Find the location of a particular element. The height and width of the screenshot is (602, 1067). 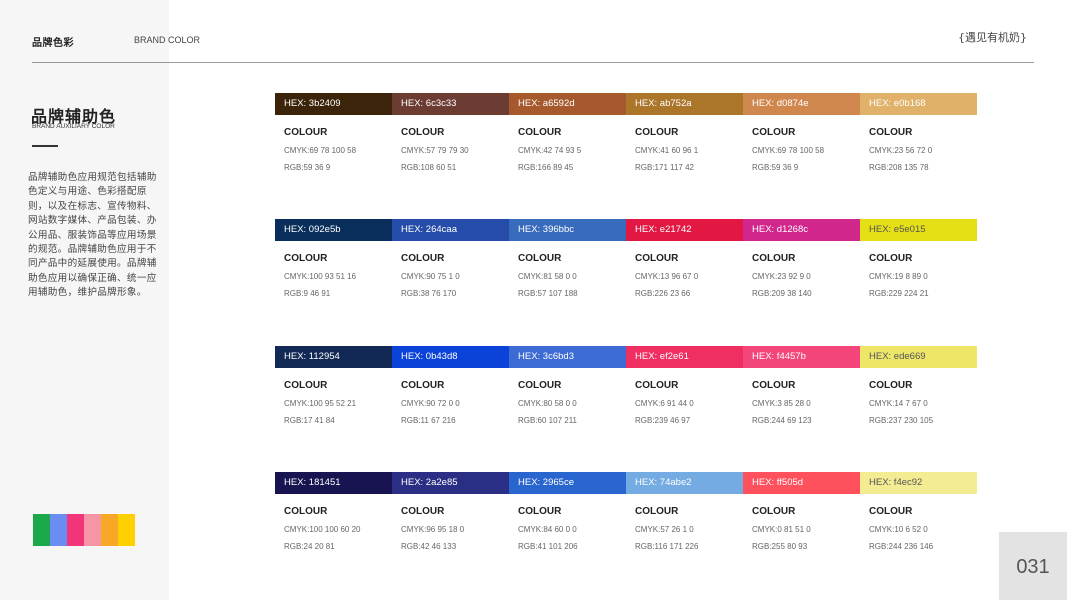

swatch-cmyk: CMYK:41 60 96 1 is located at coordinates (667, 150).